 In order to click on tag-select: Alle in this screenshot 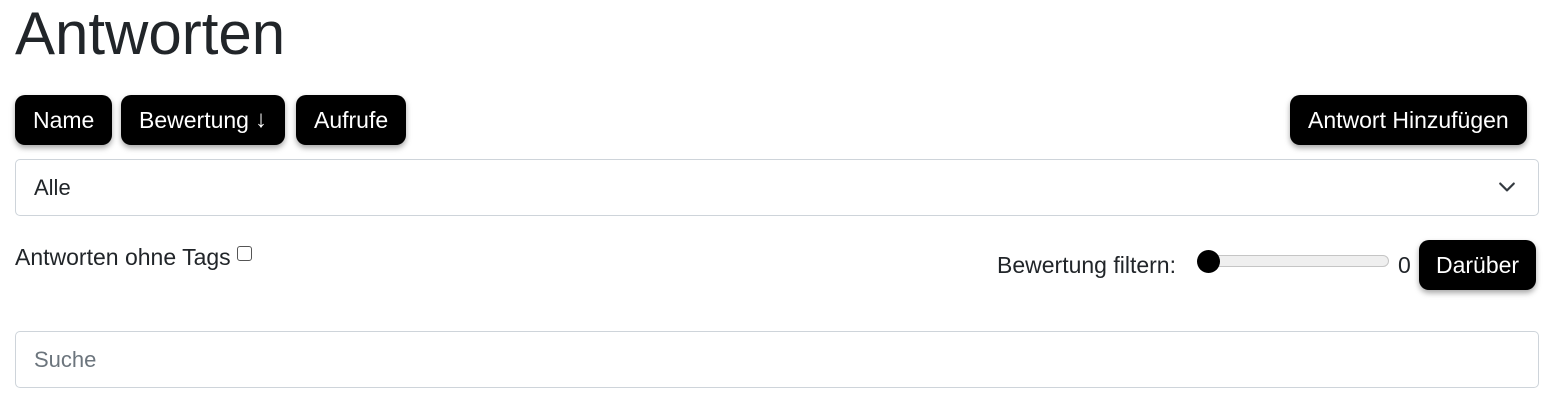, I will do `click(777, 187)`.